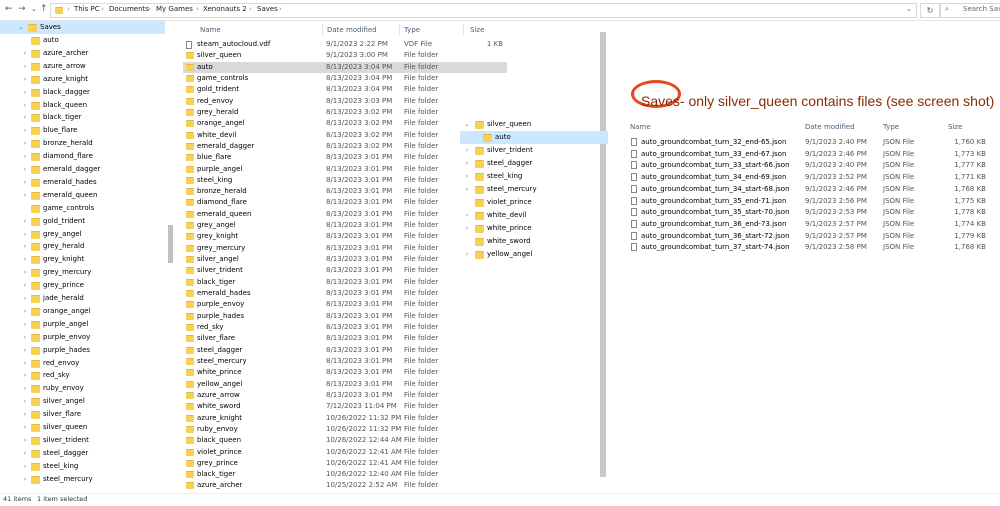  Describe the element at coordinates (225, 9) in the screenshot. I see `breadcrumb-xenonauts-2: Xenonauts 2` at that location.